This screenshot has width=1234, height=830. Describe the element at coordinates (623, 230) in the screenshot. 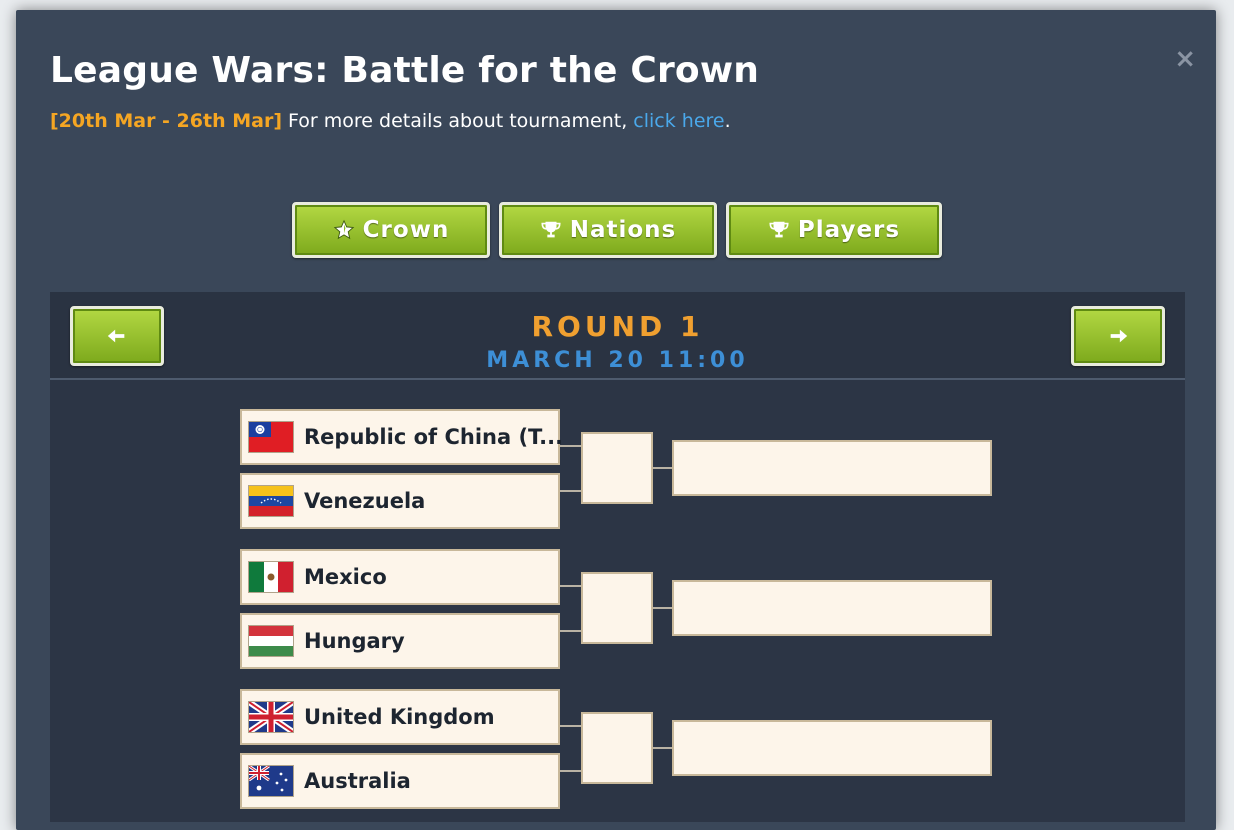

I see `tab-nations-label: Nations` at that location.